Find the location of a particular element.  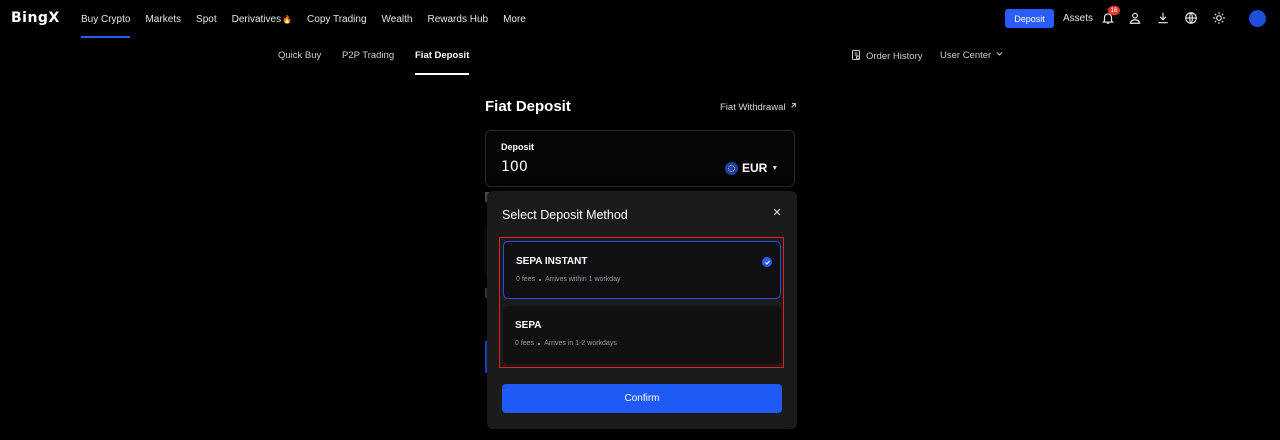

nav-label: Copy Trading is located at coordinates (337, 19).